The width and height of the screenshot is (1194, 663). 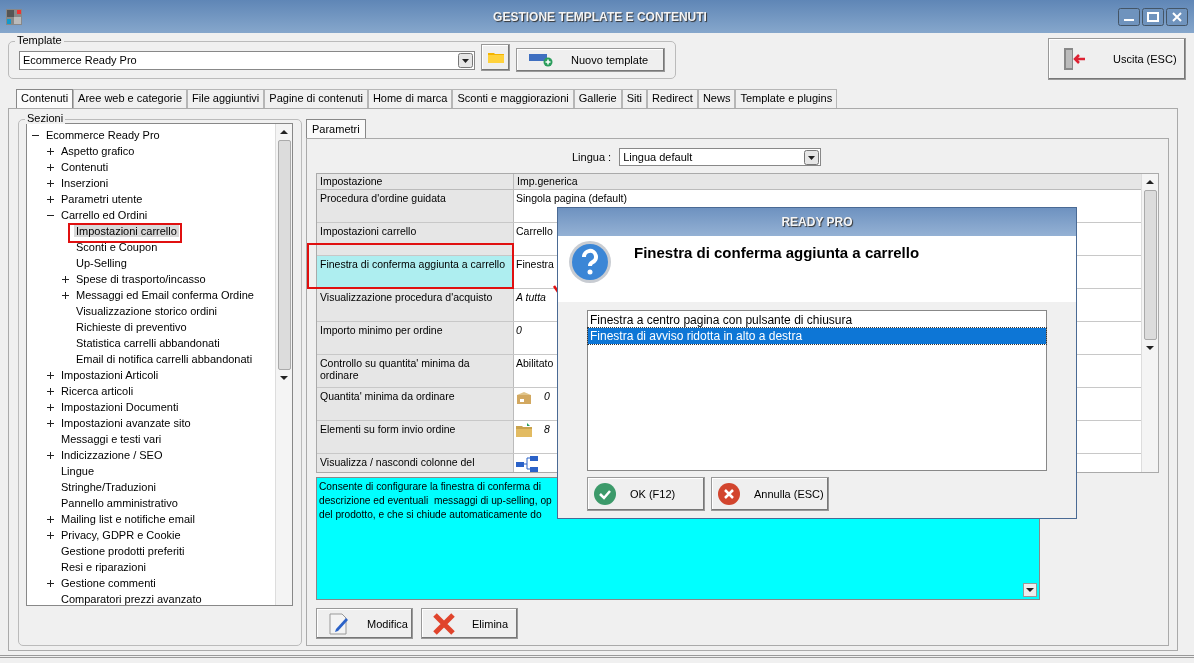 I want to click on tab: Sconti e maggiorazioni, so click(x=513, y=98).